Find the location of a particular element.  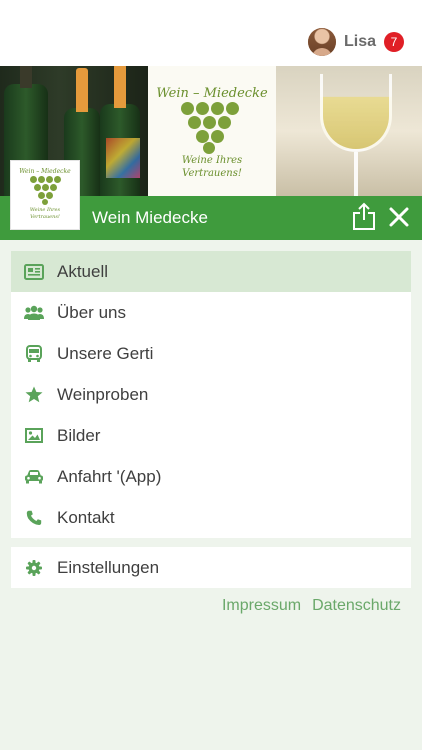

brand-tagline-line1: Weine Ihres is located at coordinates (212, 160).